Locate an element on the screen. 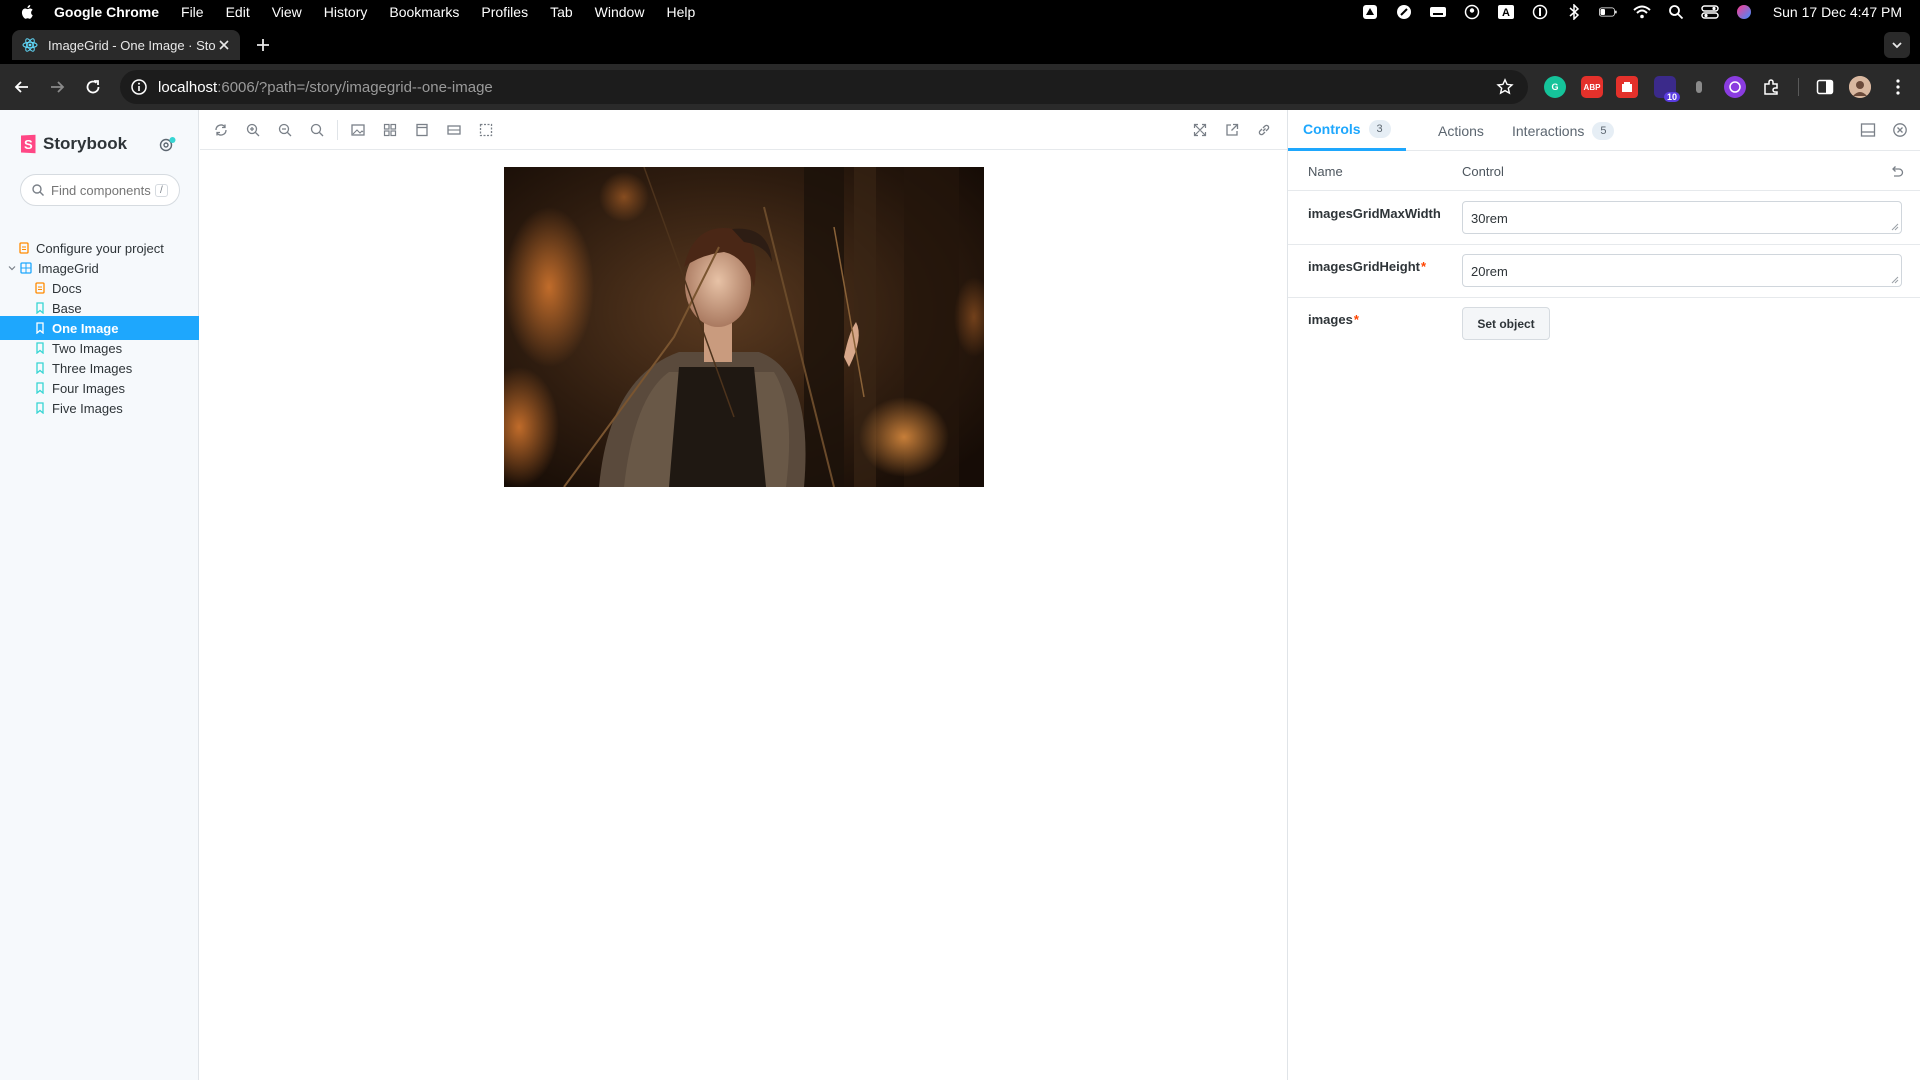 The width and height of the screenshot is (1920, 1080). user-circle-icon is located at coordinates (1472, 12).